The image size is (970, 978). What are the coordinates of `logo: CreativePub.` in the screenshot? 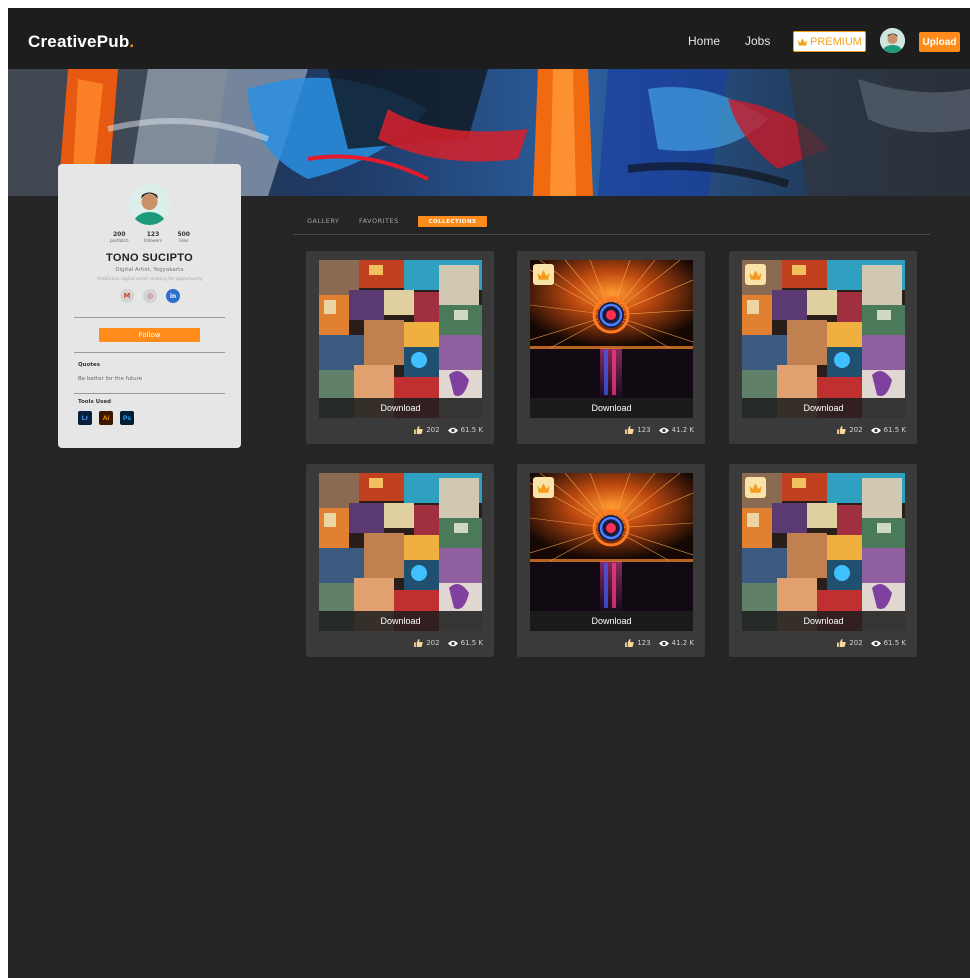 It's located at (81, 42).